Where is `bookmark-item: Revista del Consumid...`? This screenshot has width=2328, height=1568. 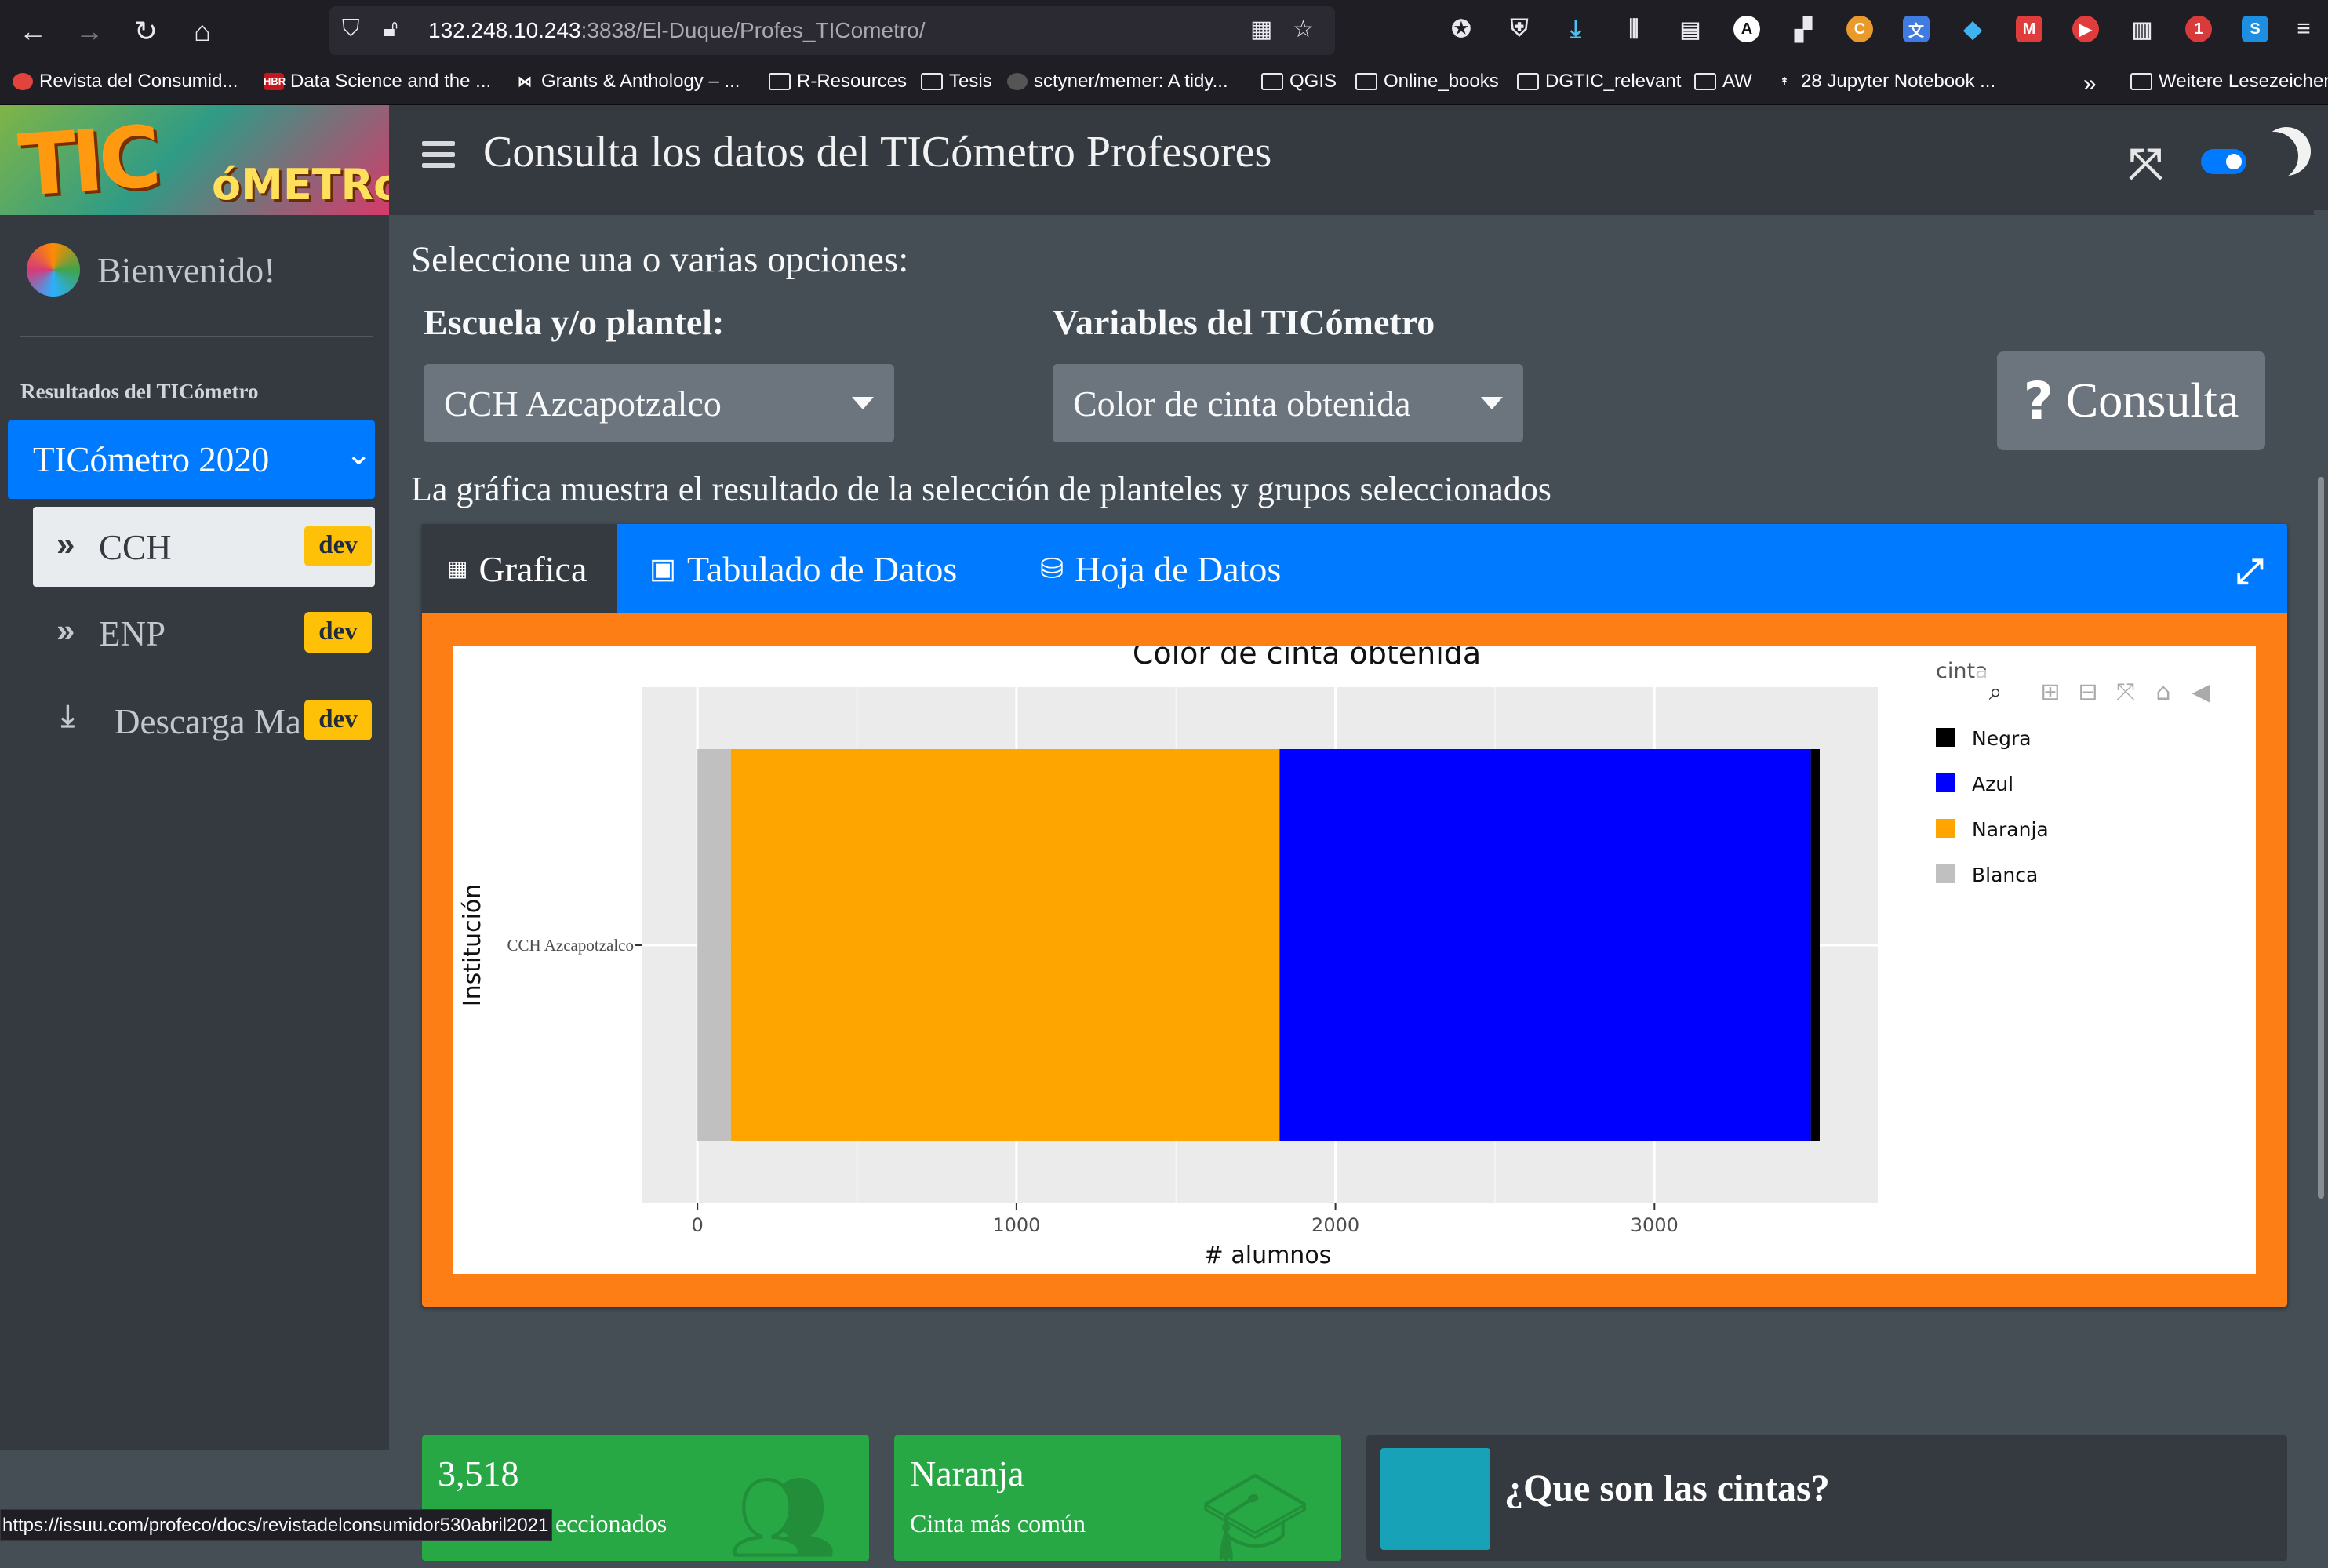 bookmark-item: Revista del Consumid... is located at coordinates (125, 82).